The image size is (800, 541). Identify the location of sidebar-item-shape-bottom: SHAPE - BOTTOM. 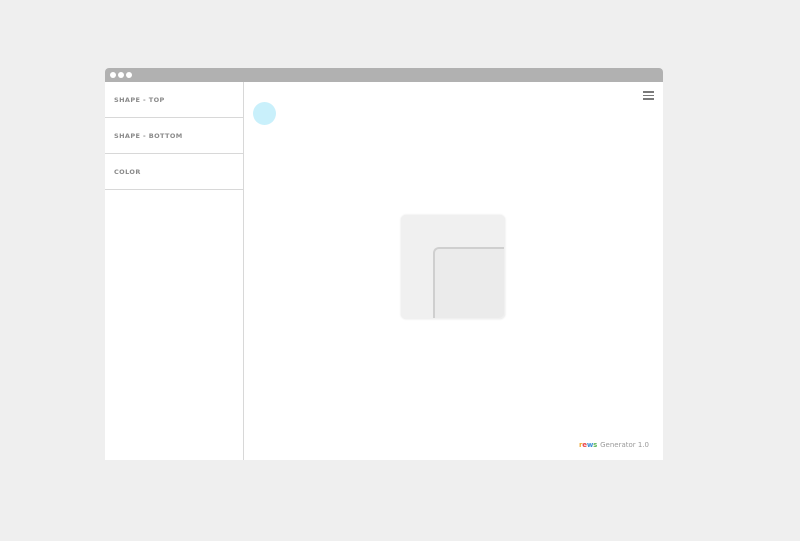
(174, 136).